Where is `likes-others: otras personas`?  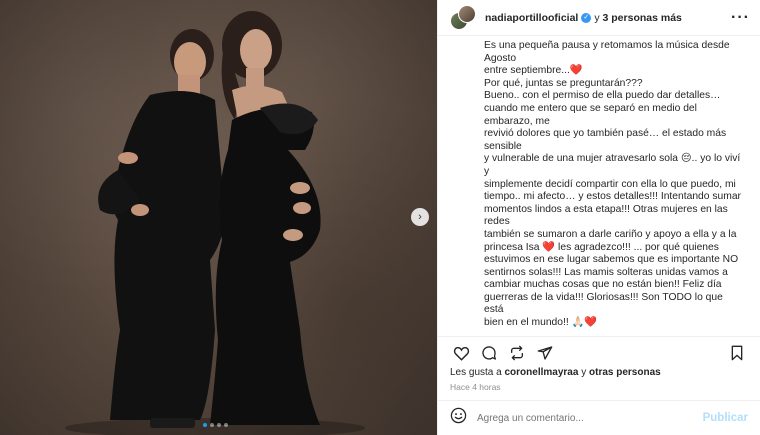
likes-others: otras personas is located at coordinates (625, 372).